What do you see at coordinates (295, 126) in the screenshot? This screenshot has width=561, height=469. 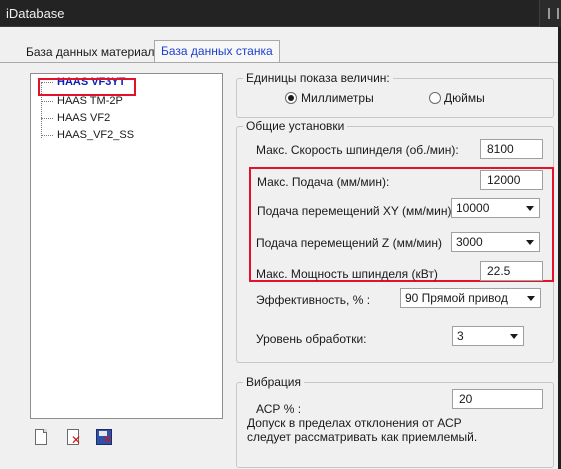 I see `general-settings-title: Общие установки` at bounding box center [295, 126].